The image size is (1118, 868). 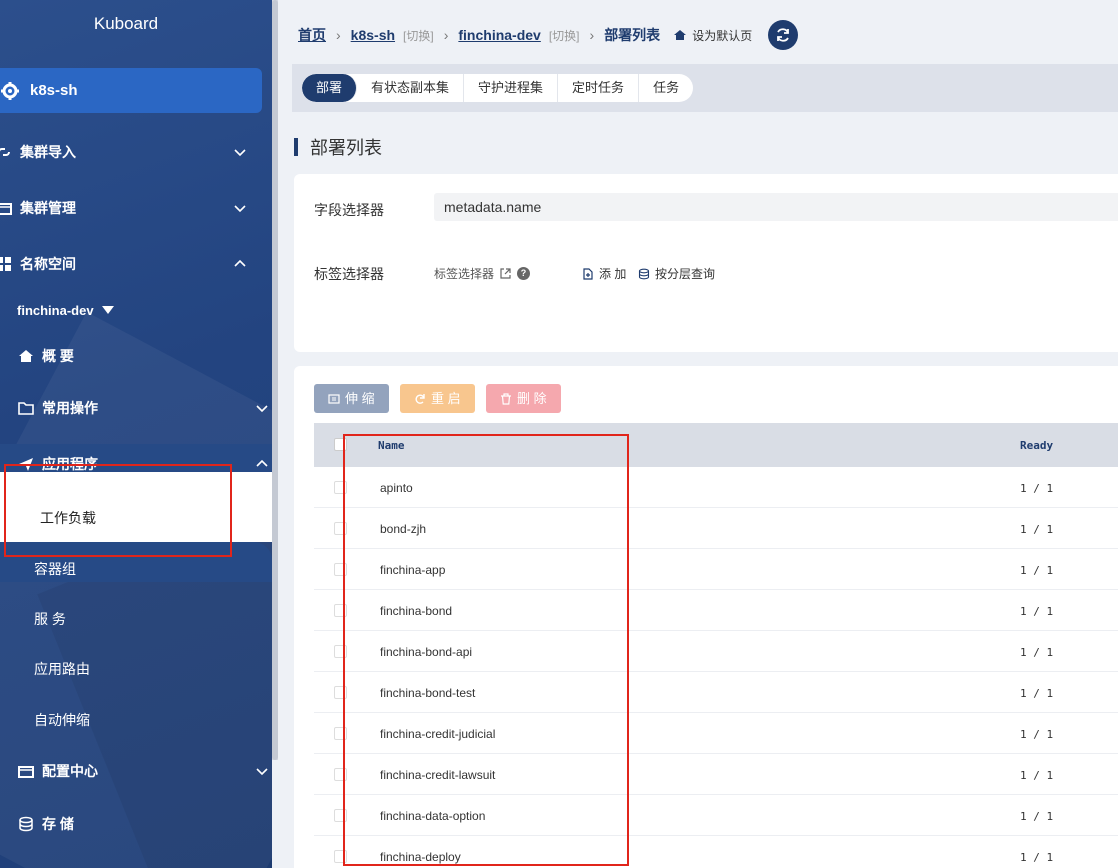 What do you see at coordinates (632, 35) in the screenshot?
I see `breadcrumb-current: 部署列表` at bounding box center [632, 35].